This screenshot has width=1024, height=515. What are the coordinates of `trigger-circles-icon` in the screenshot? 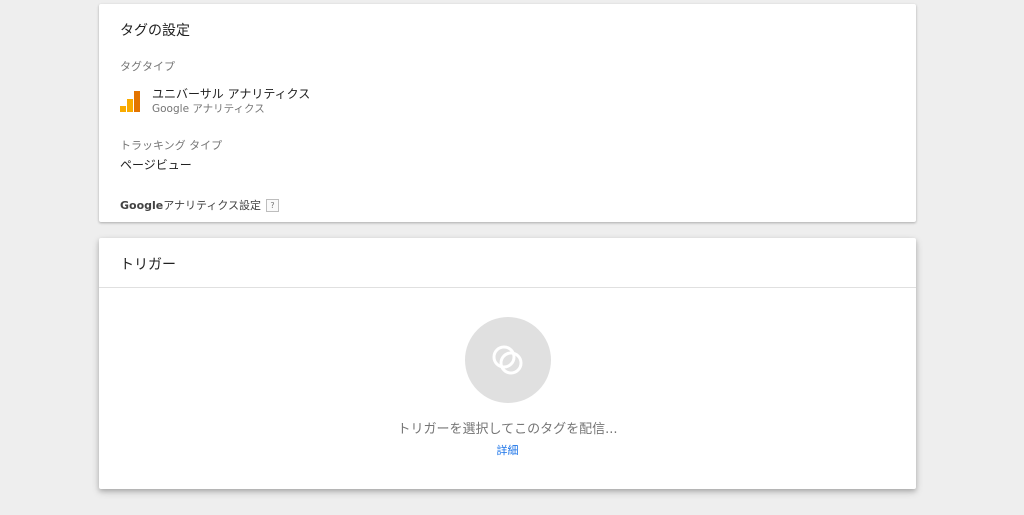 It's located at (507, 360).